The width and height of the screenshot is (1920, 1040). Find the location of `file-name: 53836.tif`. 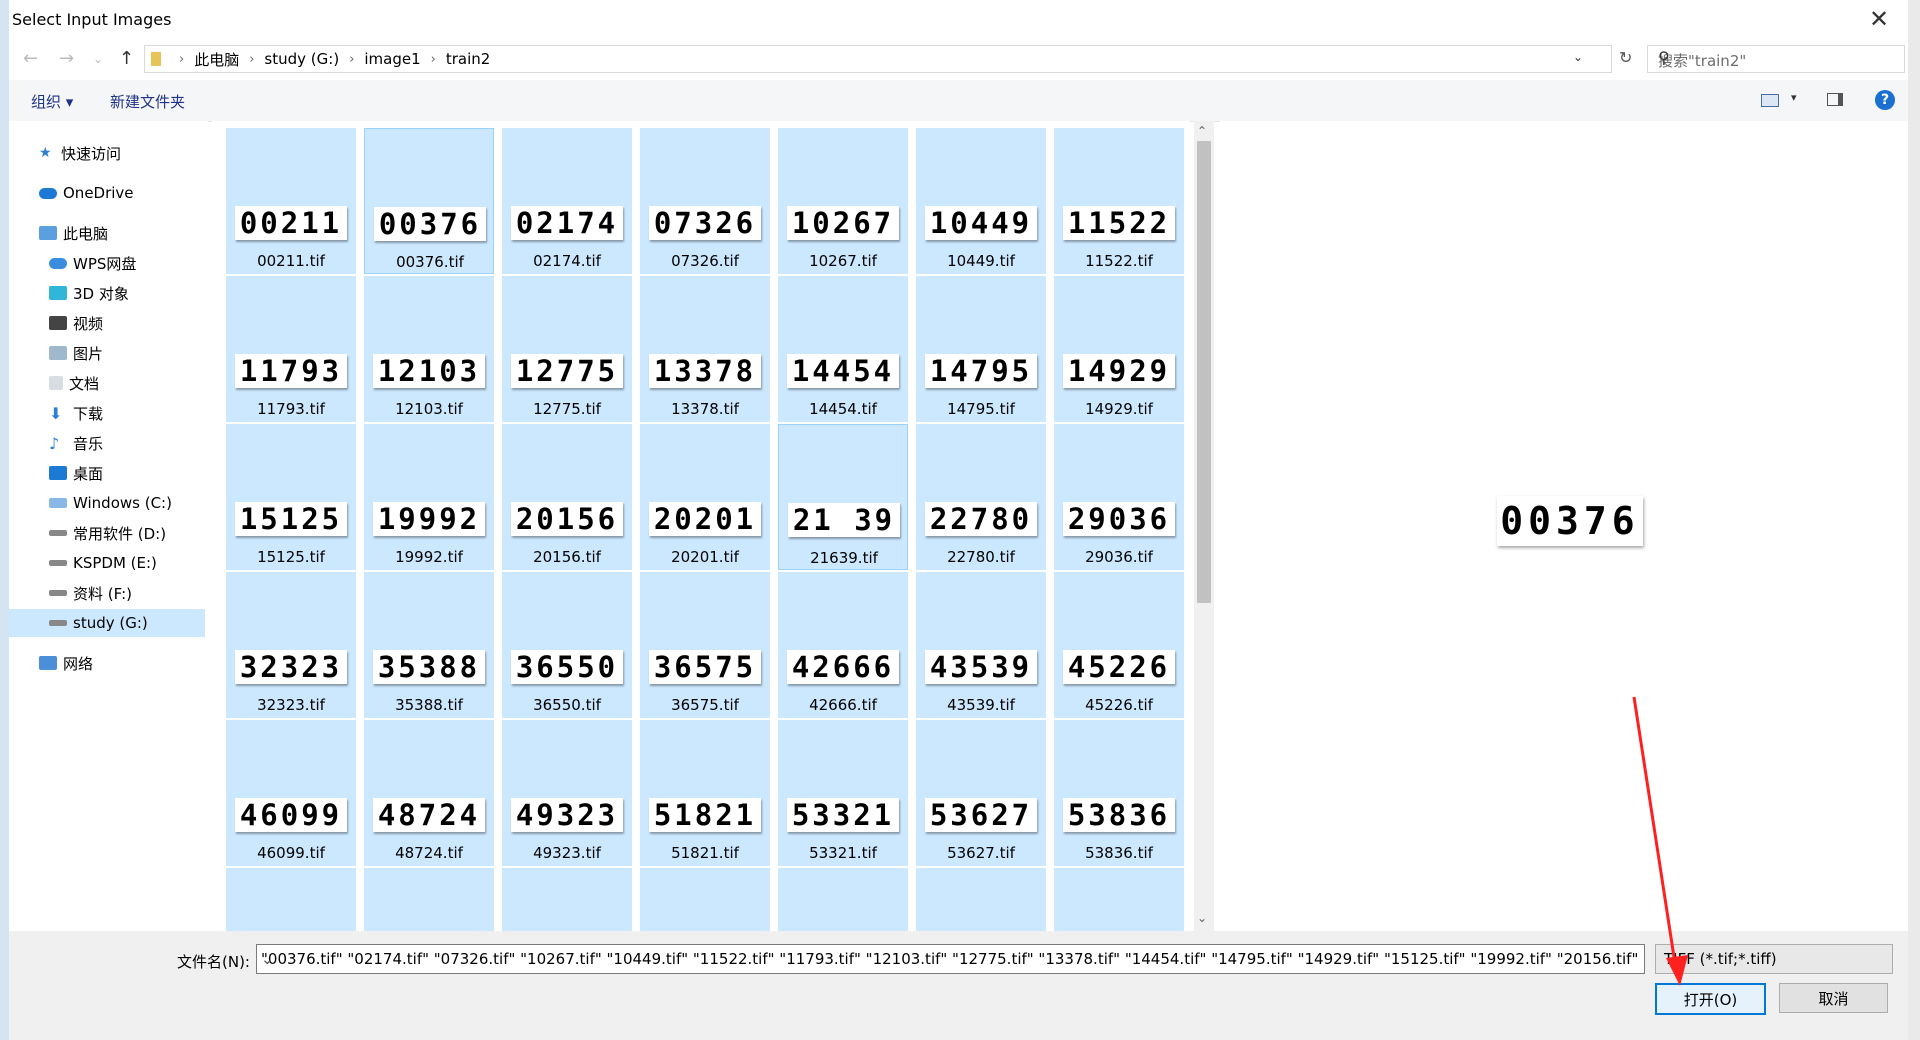

file-name: 53836.tif is located at coordinates (1119, 853).